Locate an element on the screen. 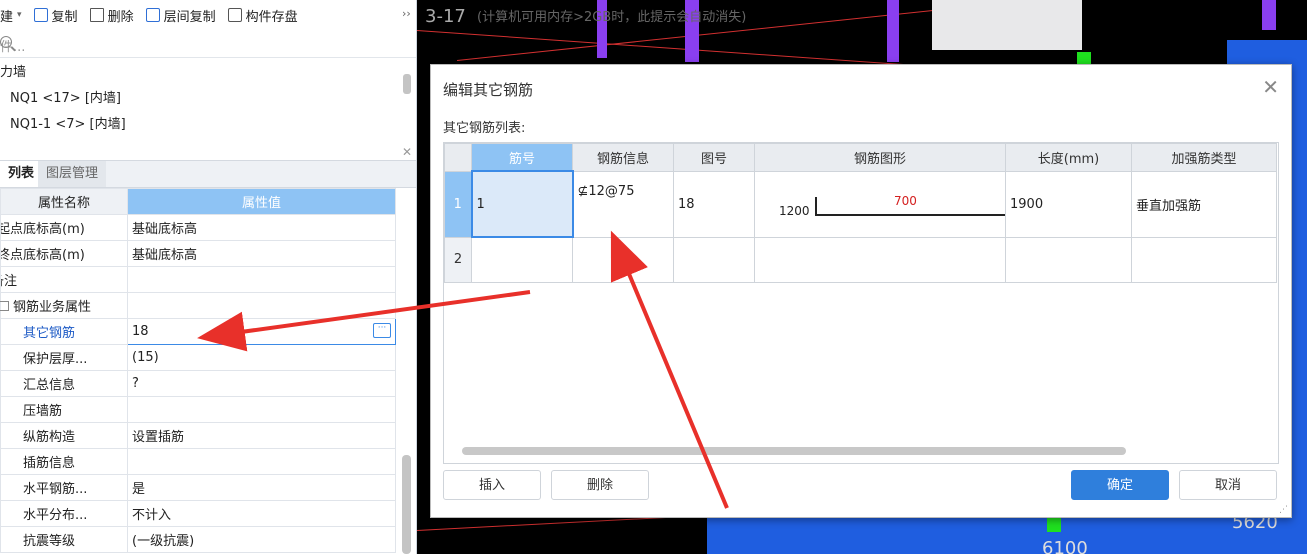  cell-bar-shape: 1200 700 is located at coordinates (880, 204).